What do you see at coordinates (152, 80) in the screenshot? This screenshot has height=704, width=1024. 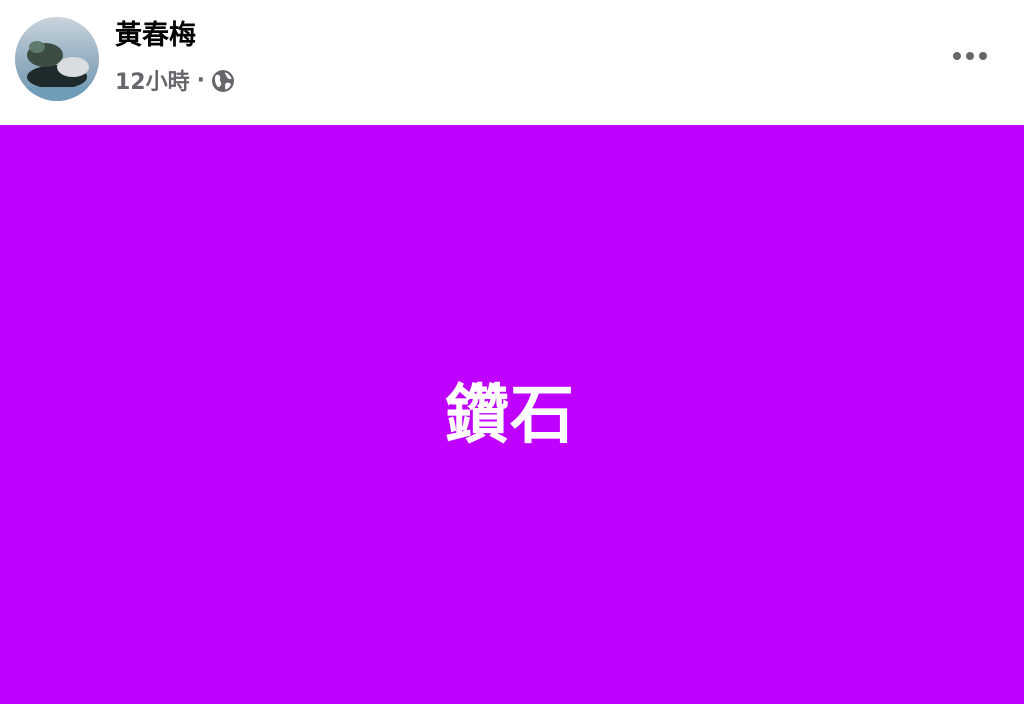 I see `post-timestamp: 12小時` at bounding box center [152, 80].